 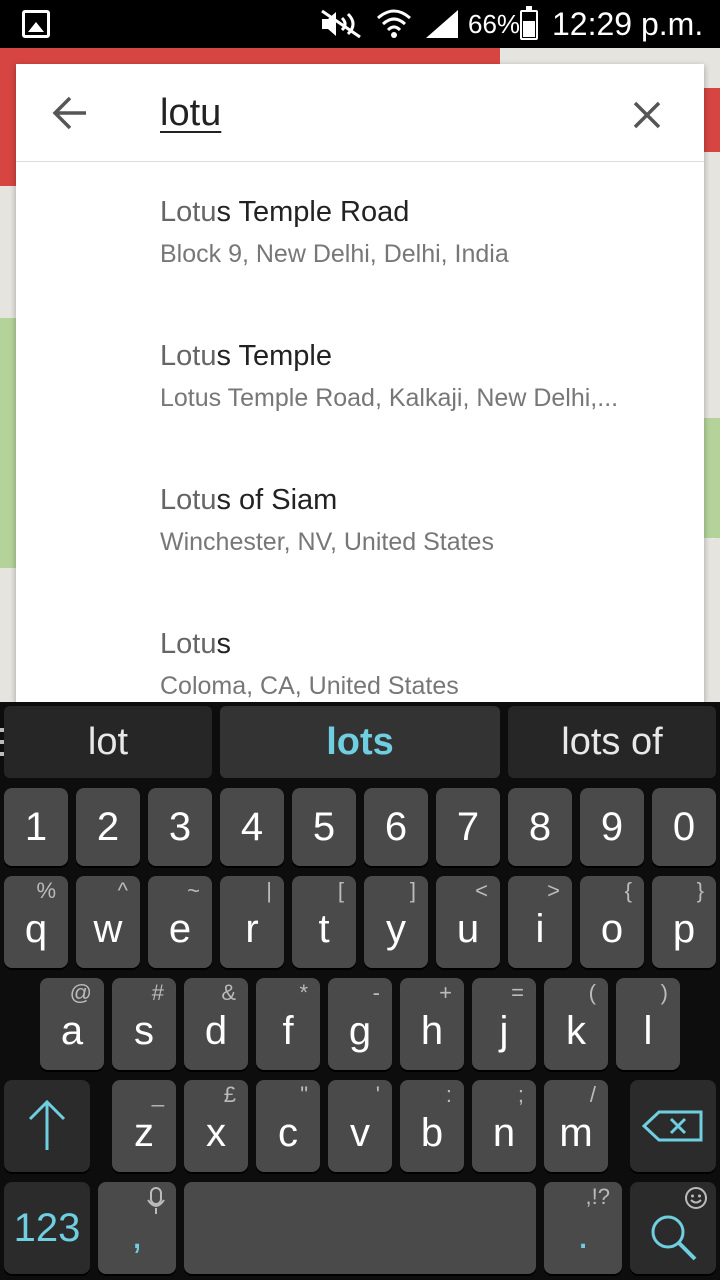 I want to click on clear-button, so click(x=647, y=115).